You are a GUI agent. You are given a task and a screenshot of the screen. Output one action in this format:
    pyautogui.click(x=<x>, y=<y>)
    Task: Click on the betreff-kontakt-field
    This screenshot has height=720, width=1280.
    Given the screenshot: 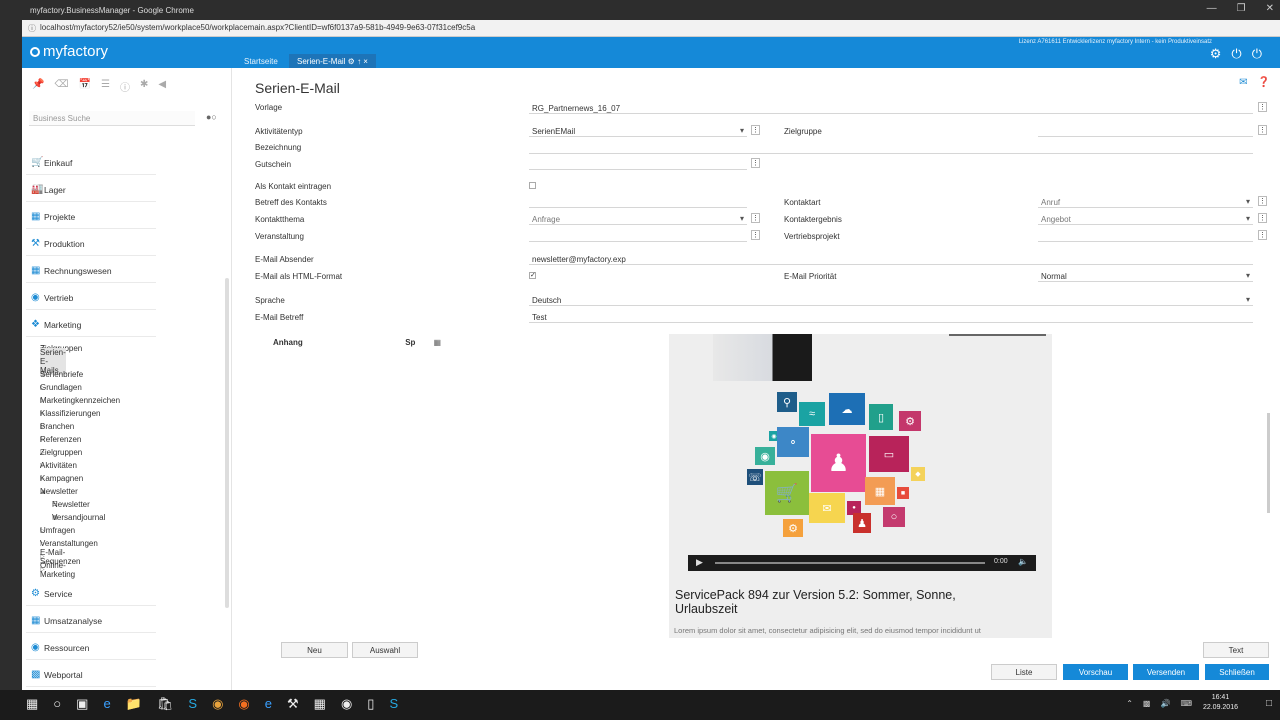 What is the action you would take?
    pyautogui.click(x=638, y=202)
    